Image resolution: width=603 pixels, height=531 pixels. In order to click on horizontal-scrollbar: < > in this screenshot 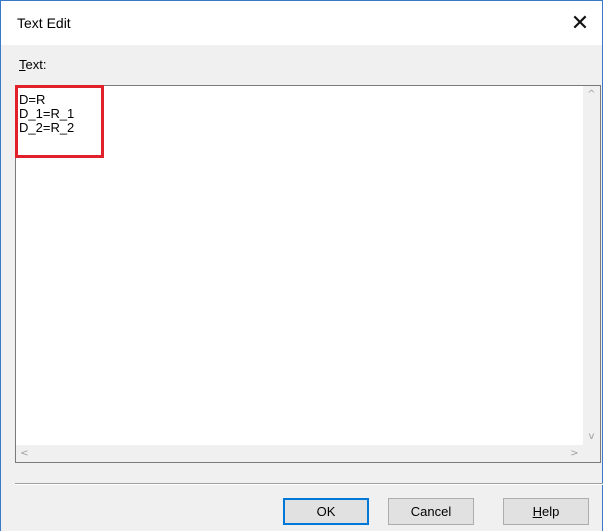, I will do `click(299, 453)`.